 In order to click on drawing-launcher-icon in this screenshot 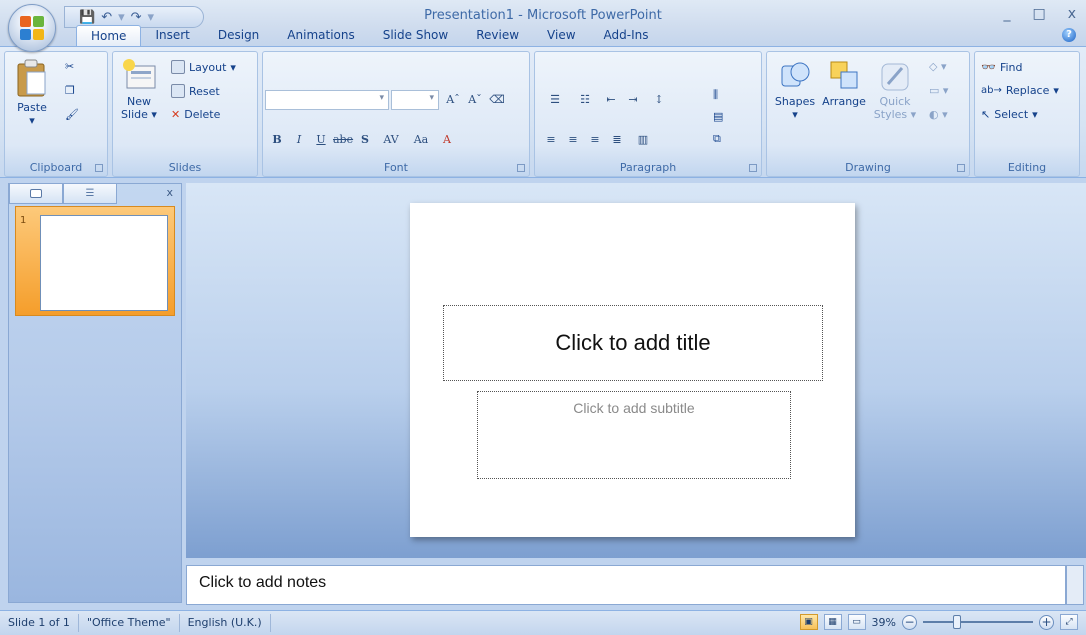, I will do `click(961, 168)`.